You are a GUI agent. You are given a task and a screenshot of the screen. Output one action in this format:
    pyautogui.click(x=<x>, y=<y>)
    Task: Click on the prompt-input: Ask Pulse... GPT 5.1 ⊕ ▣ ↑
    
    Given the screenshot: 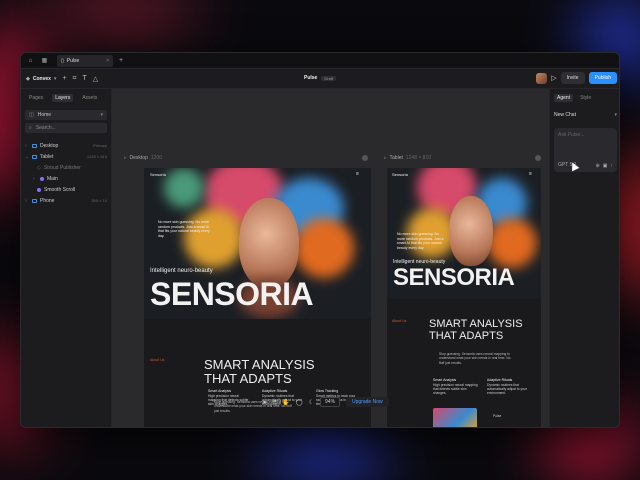 What is the action you would take?
    pyautogui.click(x=585, y=150)
    